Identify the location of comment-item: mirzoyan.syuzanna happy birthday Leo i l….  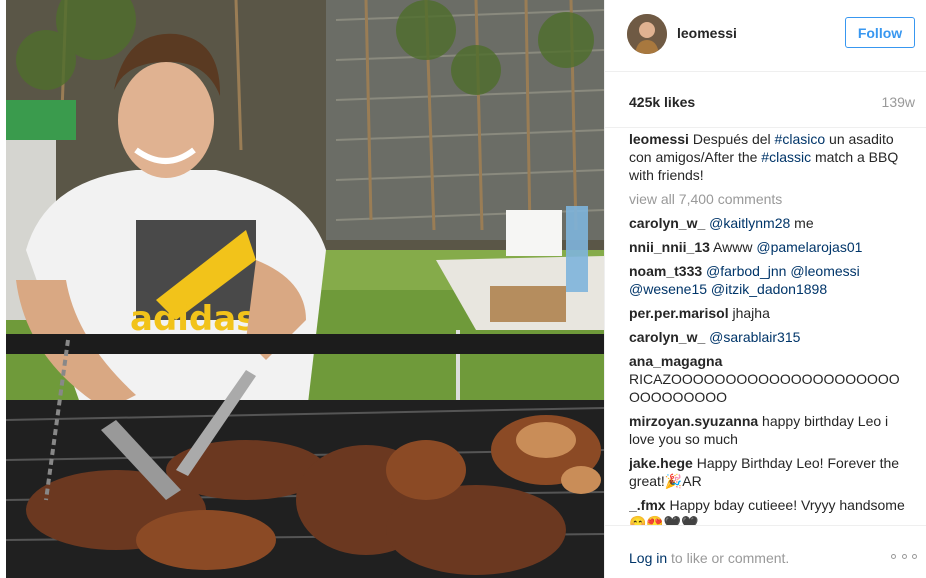
(769, 430).